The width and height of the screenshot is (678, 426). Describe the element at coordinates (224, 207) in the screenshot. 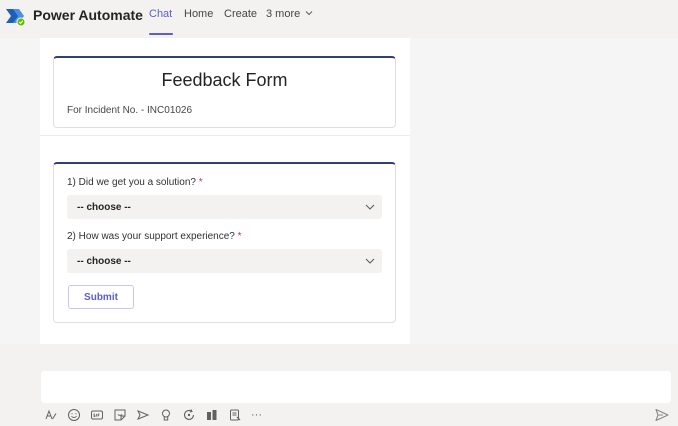

I see `question-1-select: -- choose --` at that location.